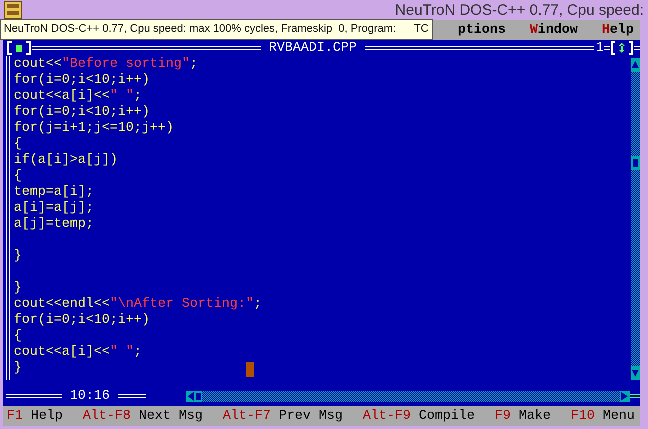 This screenshot has height=429, width=648. I want to click on code-line: temp=a[i];, so click(54, 193).